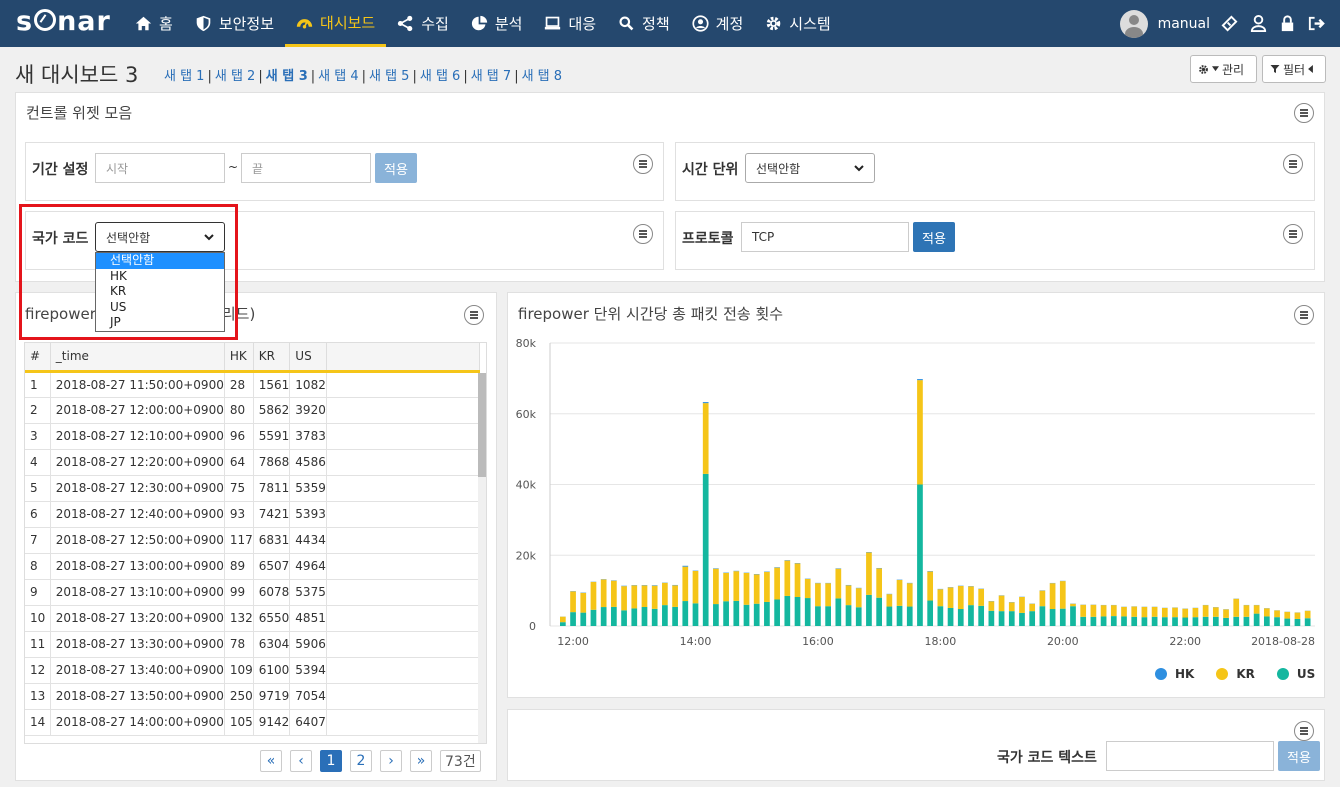 The width and height of the screenshot is (1340, 787). What do you see at coordinates (1133, 23) in the screenshot?
I see `avatar` at bounding box center [1133, 23].